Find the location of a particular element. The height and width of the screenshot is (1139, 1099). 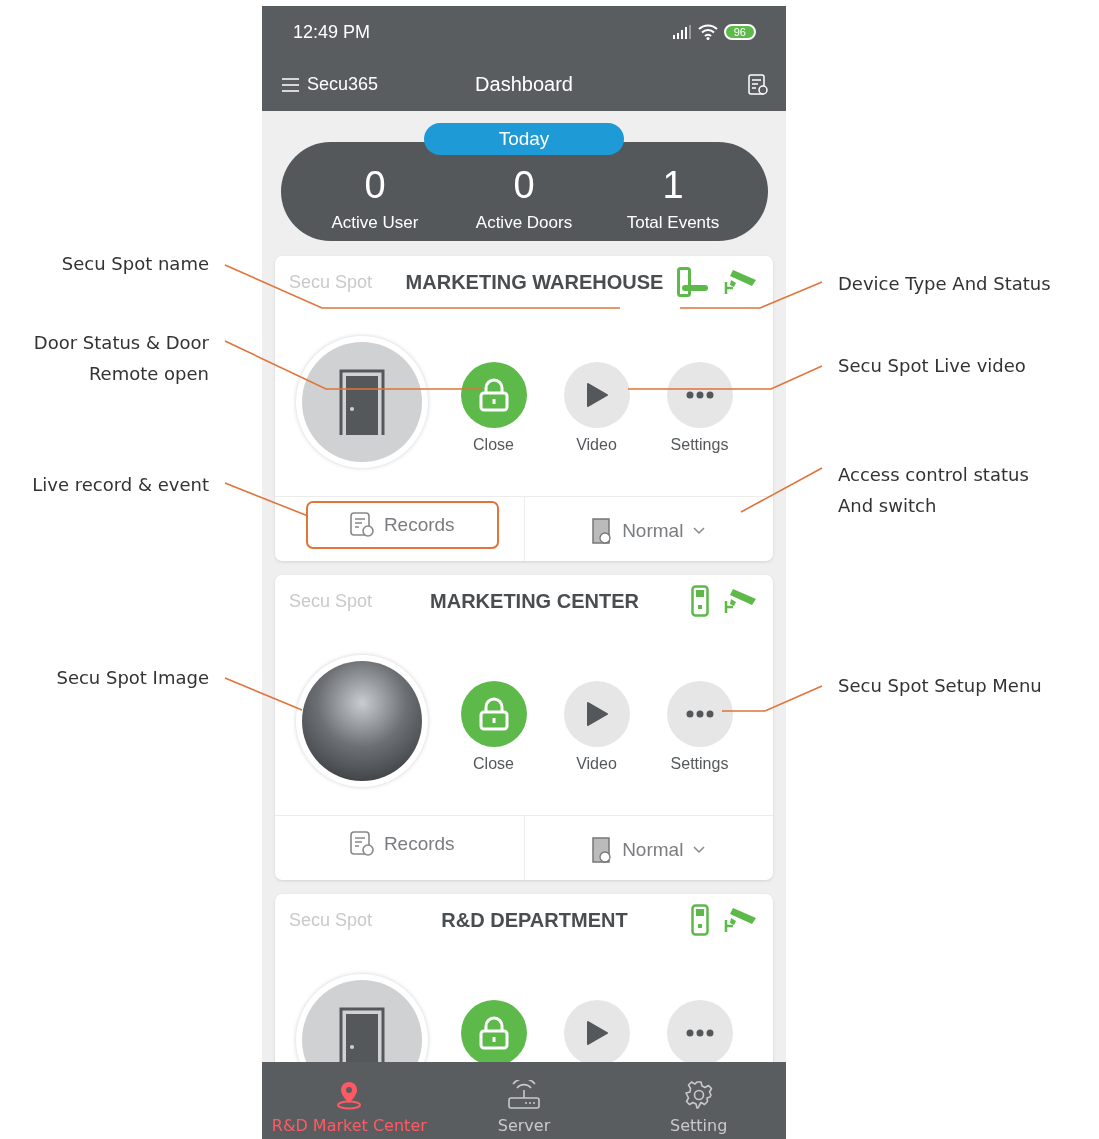

callout-label: Secu Spot Live video is located at coordinates (932, 366).